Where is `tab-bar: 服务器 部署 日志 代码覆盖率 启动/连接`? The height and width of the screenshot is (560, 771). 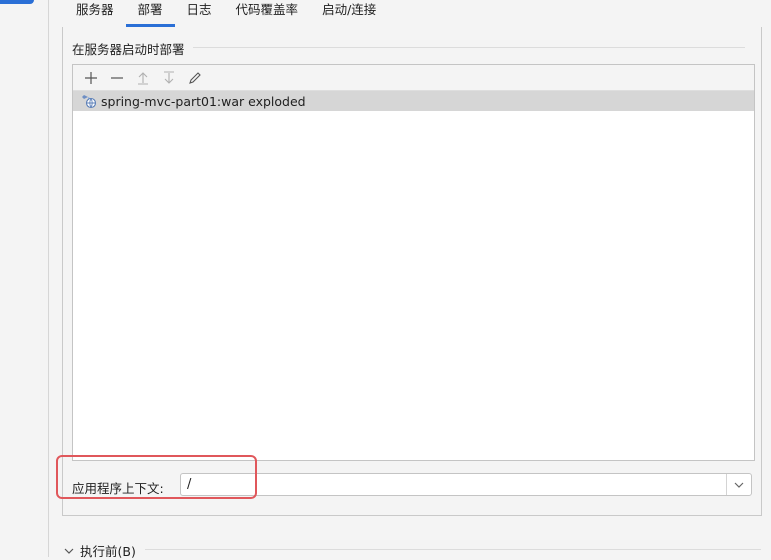
tab-bar: 服务器 部署 日志 代码覆盖率 启动/连接 is located at coordinates (226, 13).